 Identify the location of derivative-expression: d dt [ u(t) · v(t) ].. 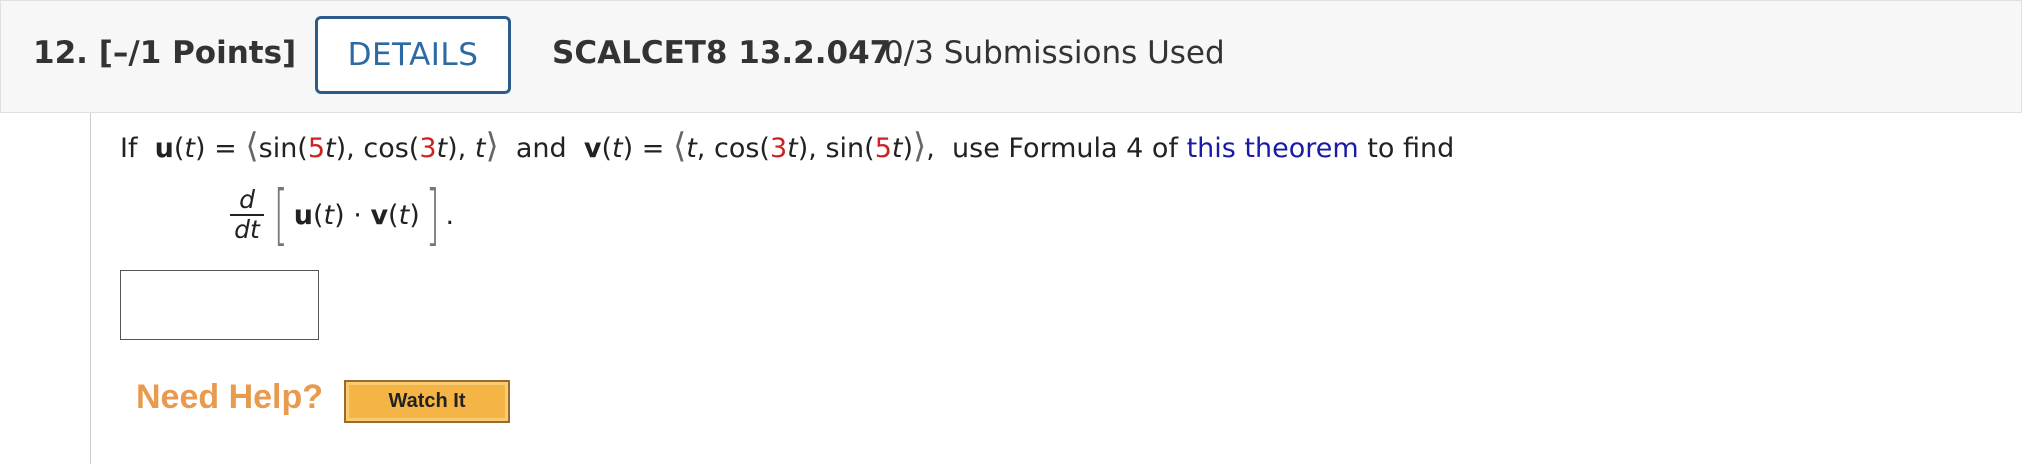
(342, 215).